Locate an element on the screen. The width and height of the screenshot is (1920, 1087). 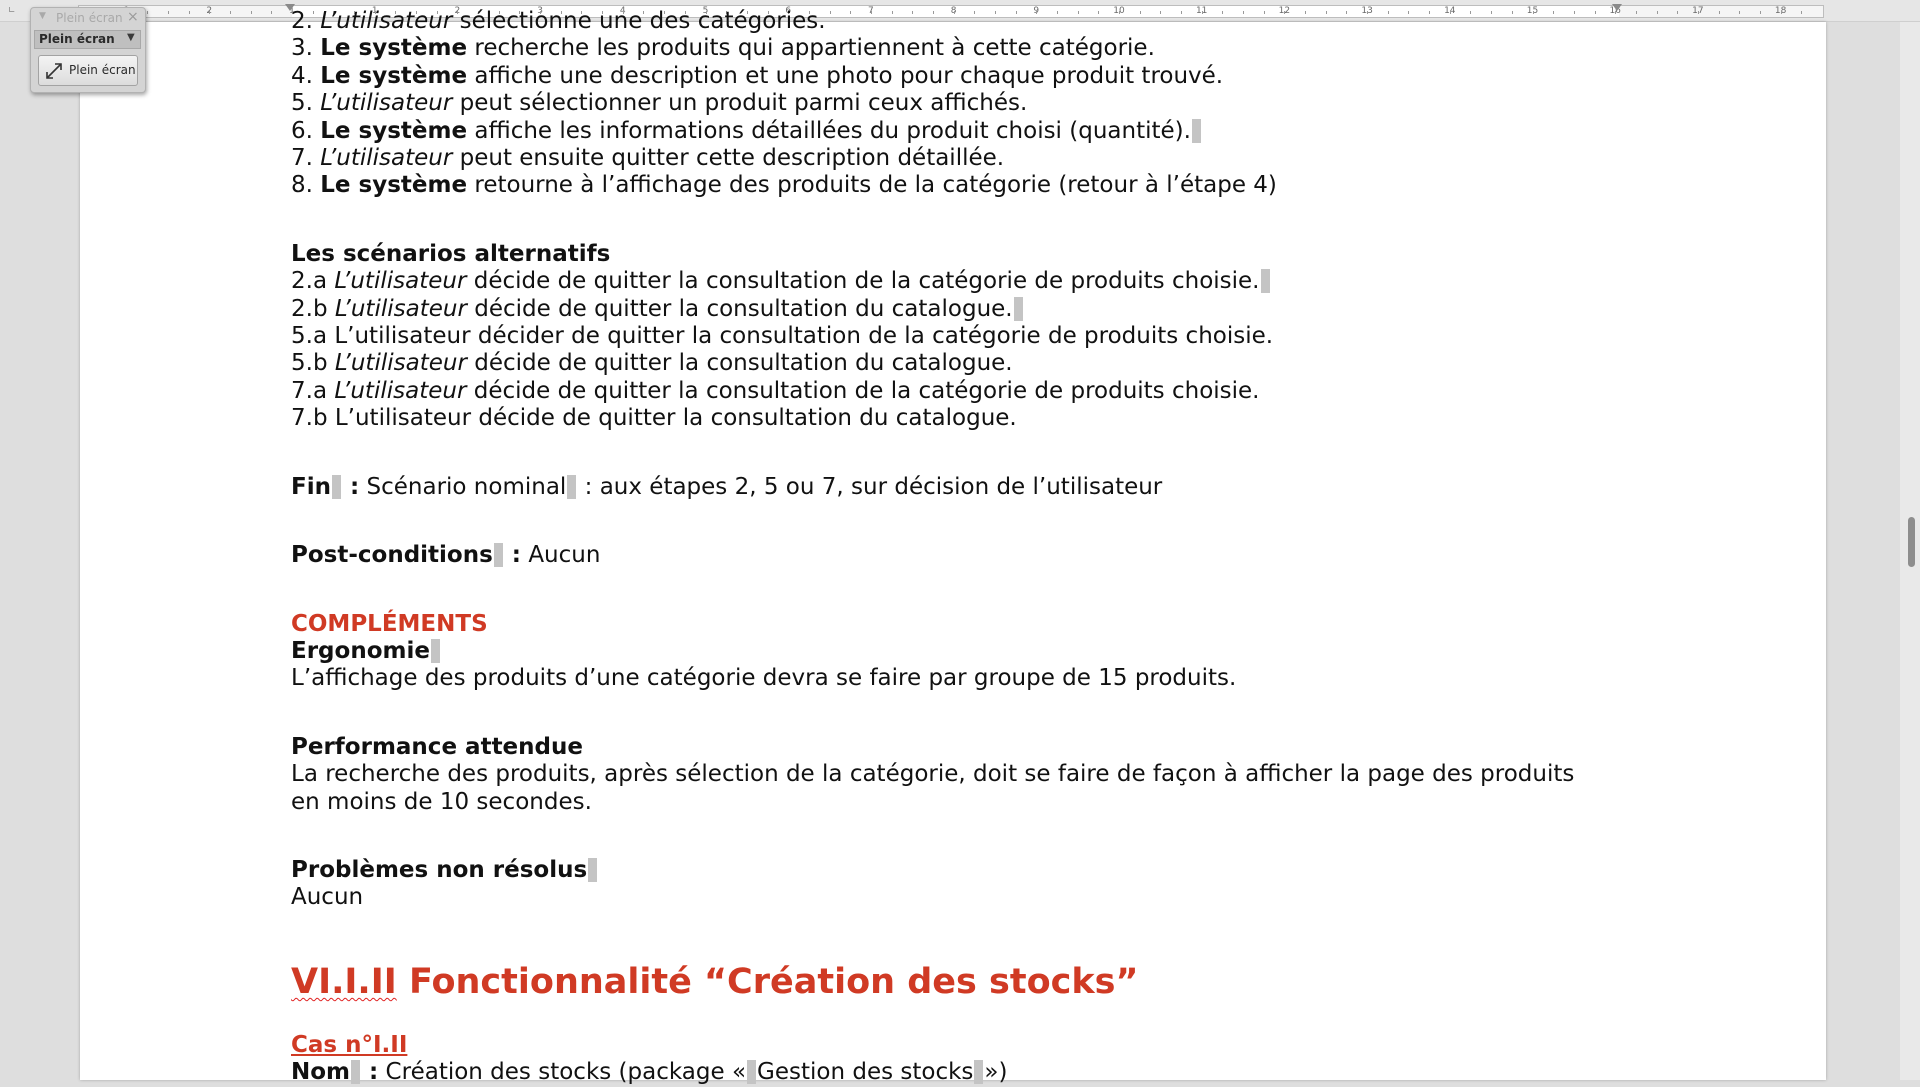
alt-scenario-number: 2.b is located at coordinates (309, 308).